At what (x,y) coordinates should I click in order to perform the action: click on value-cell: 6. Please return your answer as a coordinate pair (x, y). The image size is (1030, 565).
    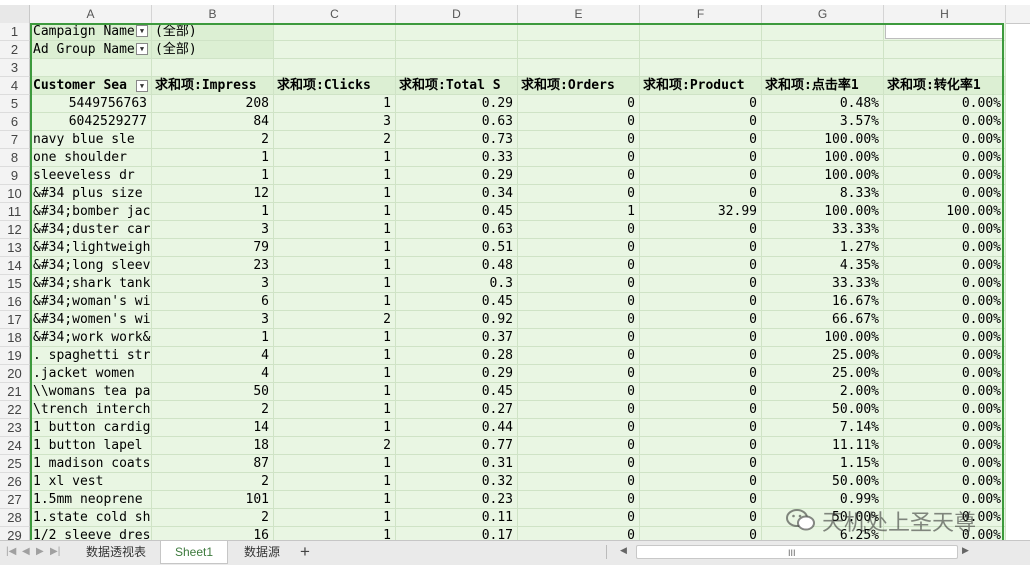
    Looking at the image, I should click on (213, 302).